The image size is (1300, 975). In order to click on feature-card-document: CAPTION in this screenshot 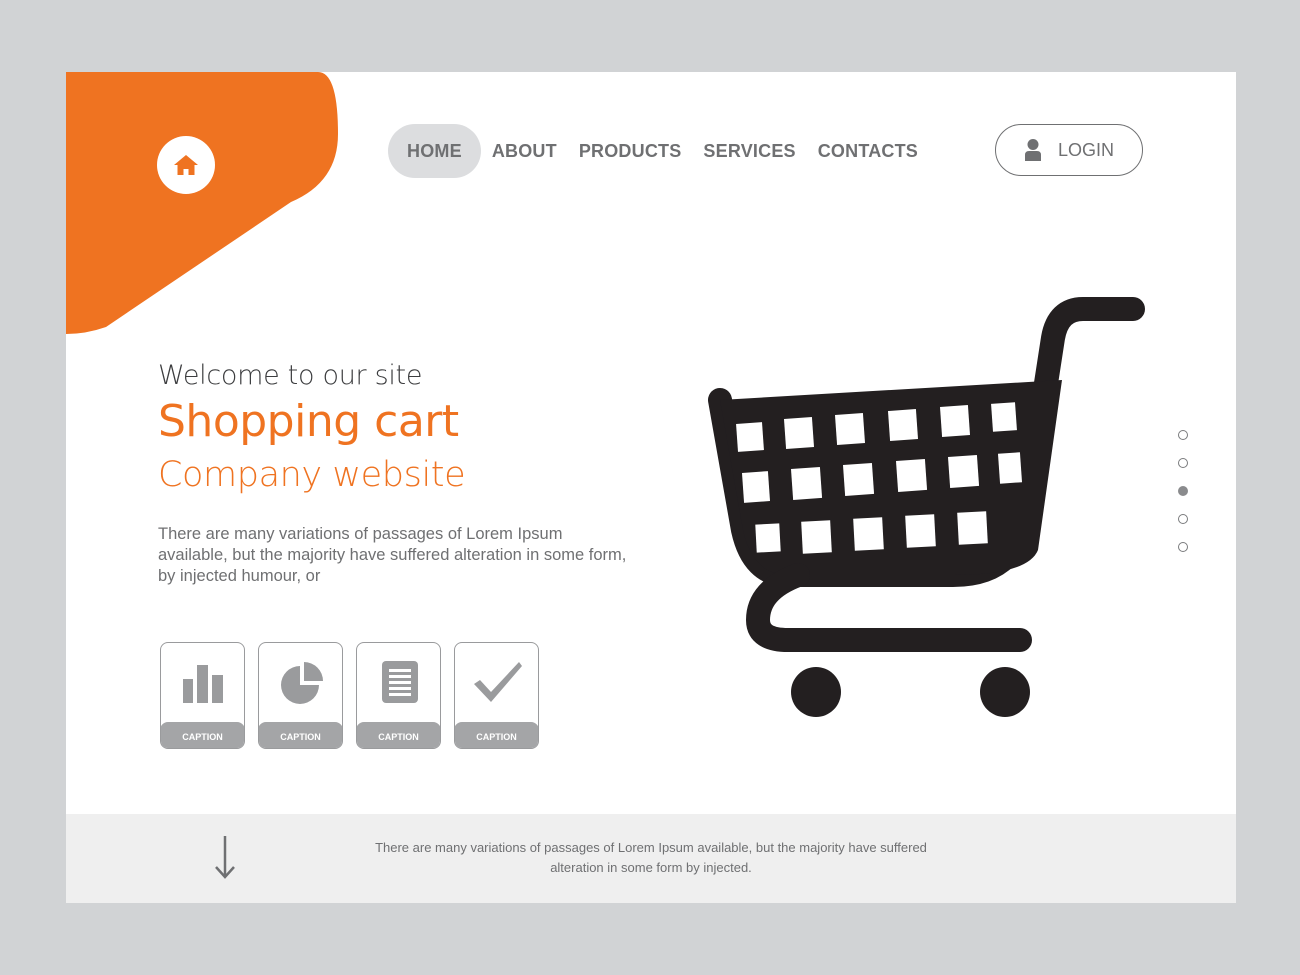, I will do `click(398, 695)`.